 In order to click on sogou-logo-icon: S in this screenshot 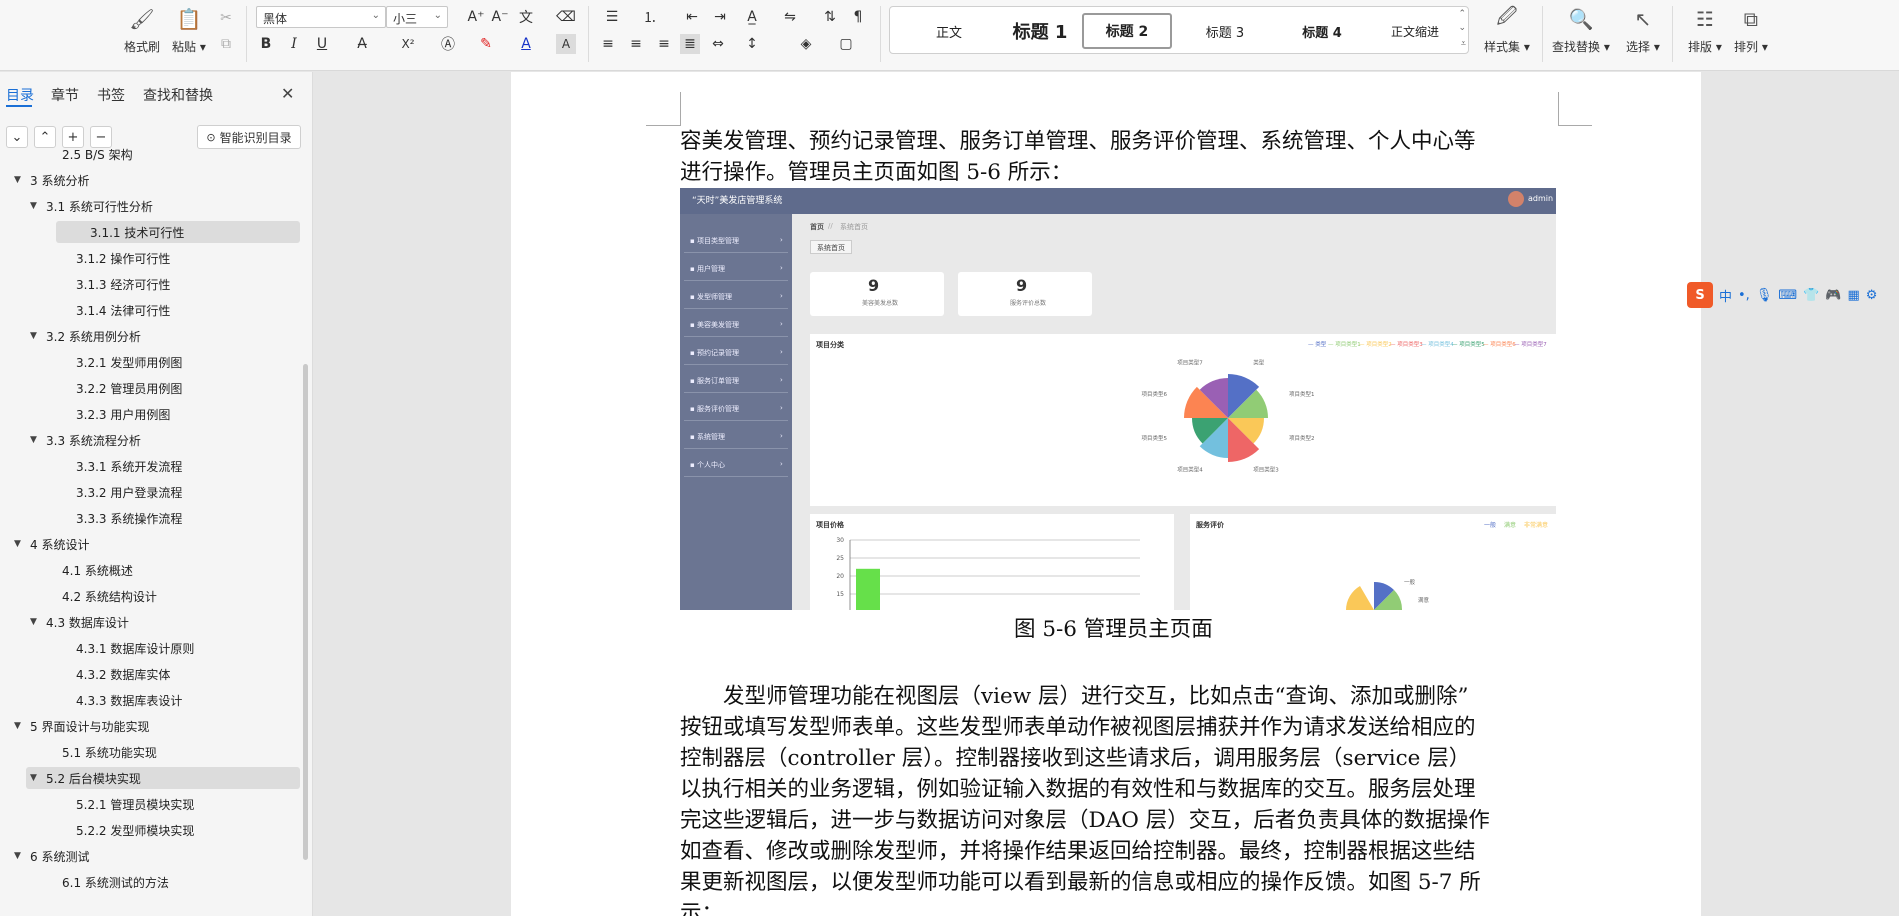, I will do `click(1700, 295)`.